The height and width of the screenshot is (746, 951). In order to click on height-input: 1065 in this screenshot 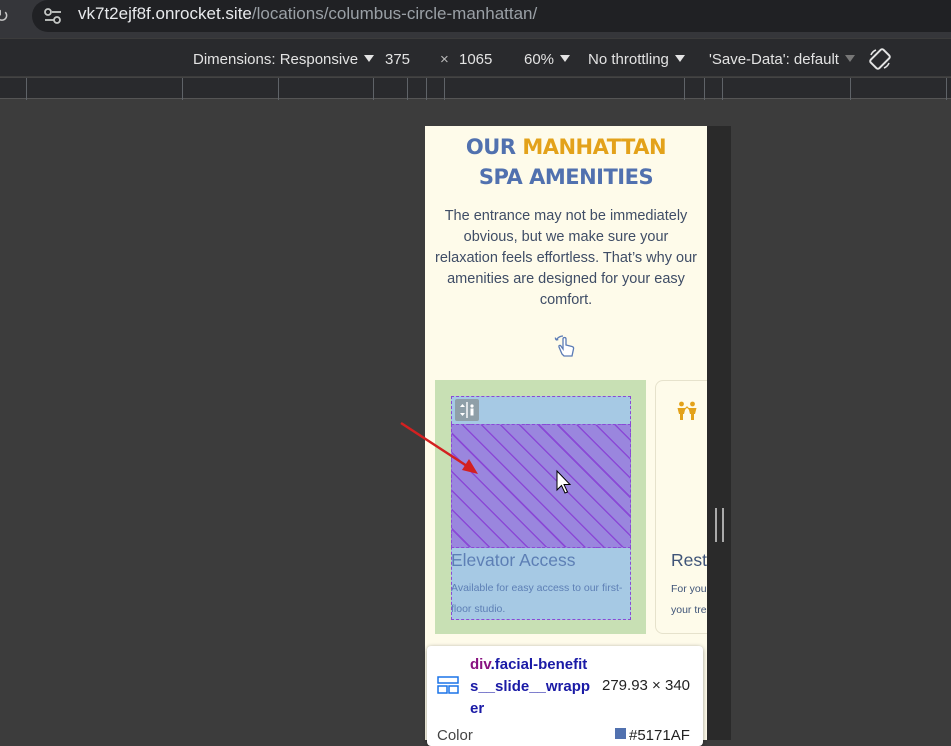, I will do `click(475, 59)`.